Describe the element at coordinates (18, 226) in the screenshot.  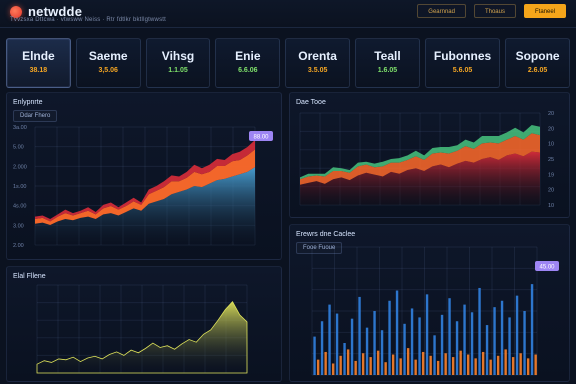
I see `y-axis-tick-label: 3.00` at that location.